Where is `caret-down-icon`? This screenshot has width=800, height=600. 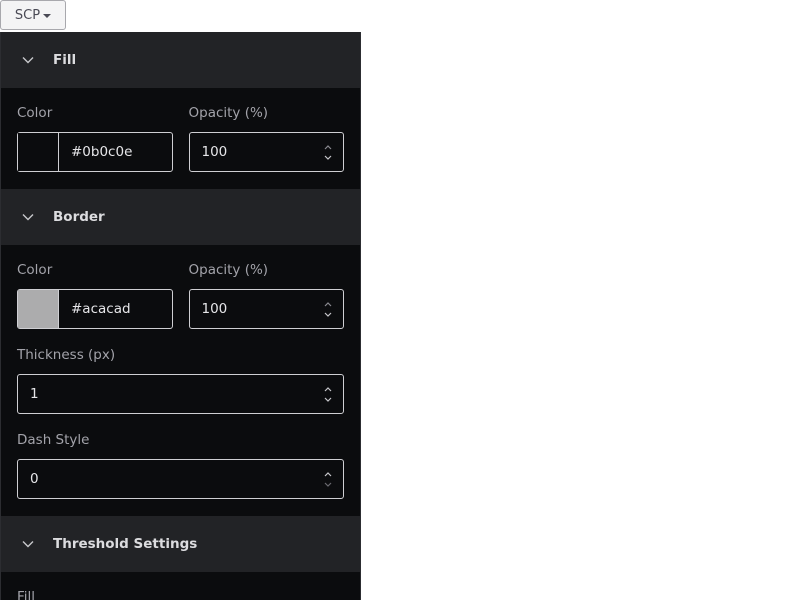 caret-down-icon is located at coordinates (47, 15).